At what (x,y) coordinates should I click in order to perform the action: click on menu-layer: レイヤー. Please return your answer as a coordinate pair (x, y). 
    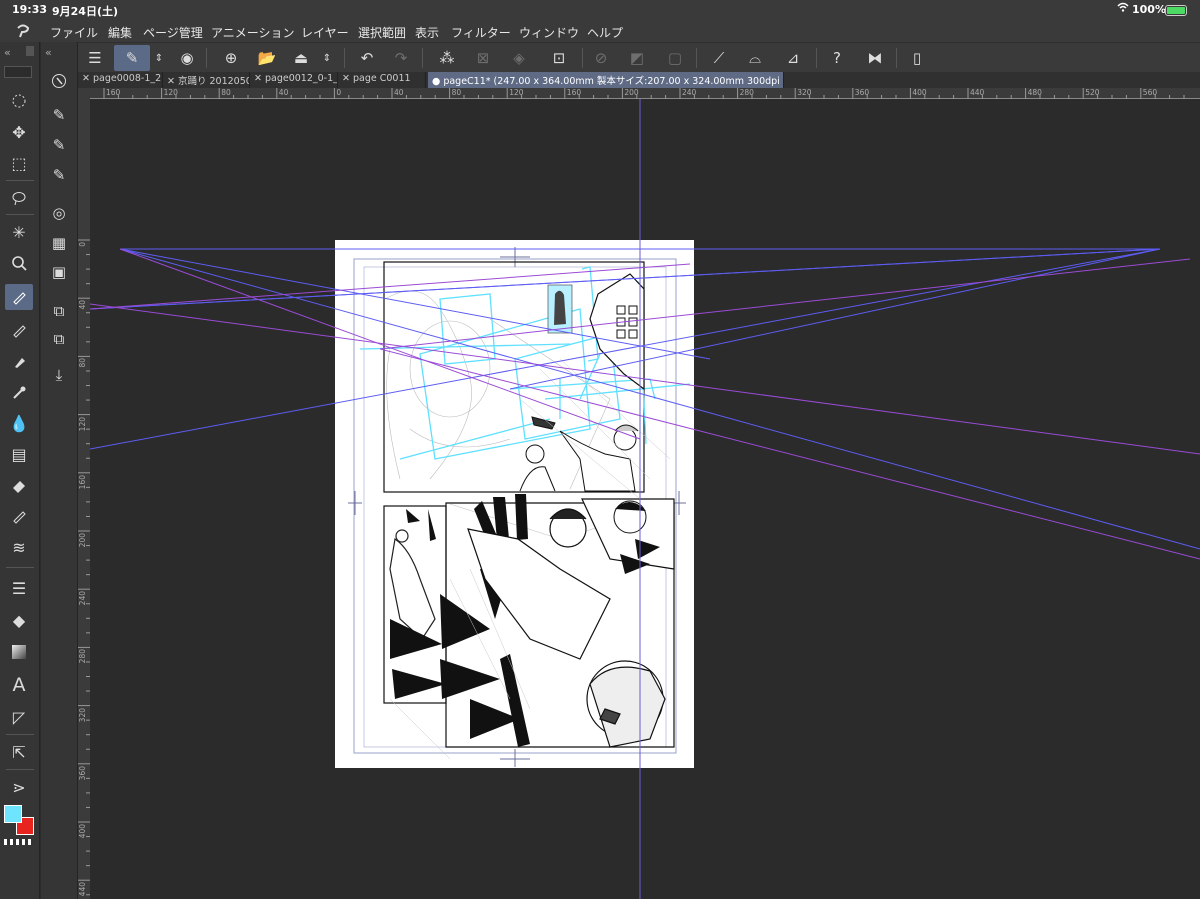
    Looking at the image, I should click on (325, 32).